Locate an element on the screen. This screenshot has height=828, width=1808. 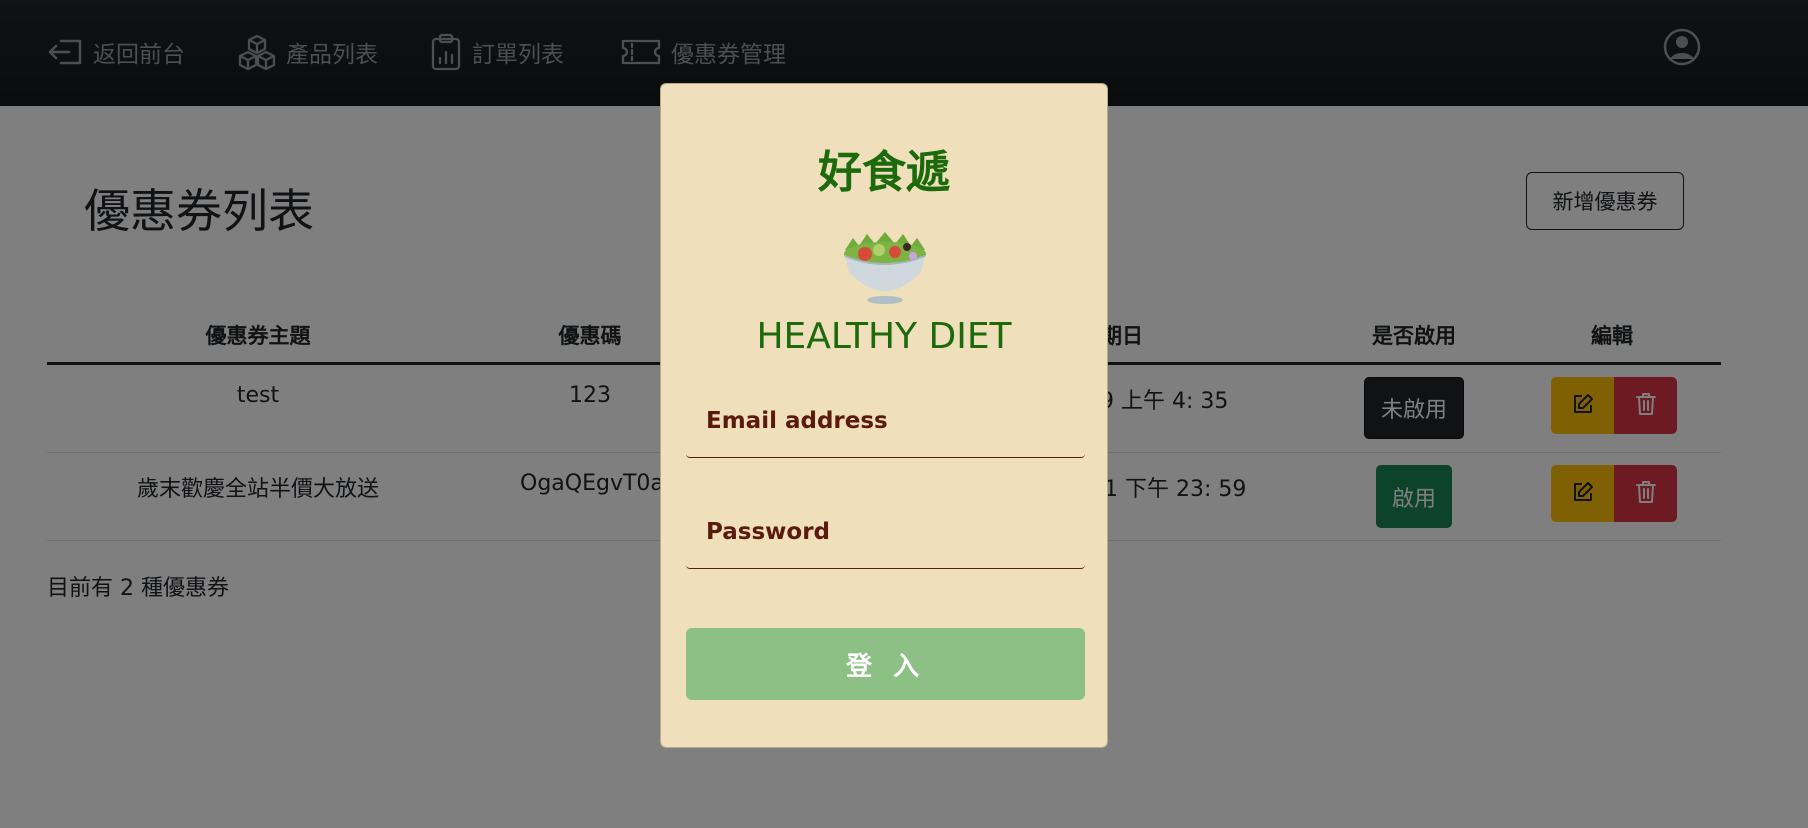
brand-tagline: HEALTHY DIET is located at coordinates (884, 336).